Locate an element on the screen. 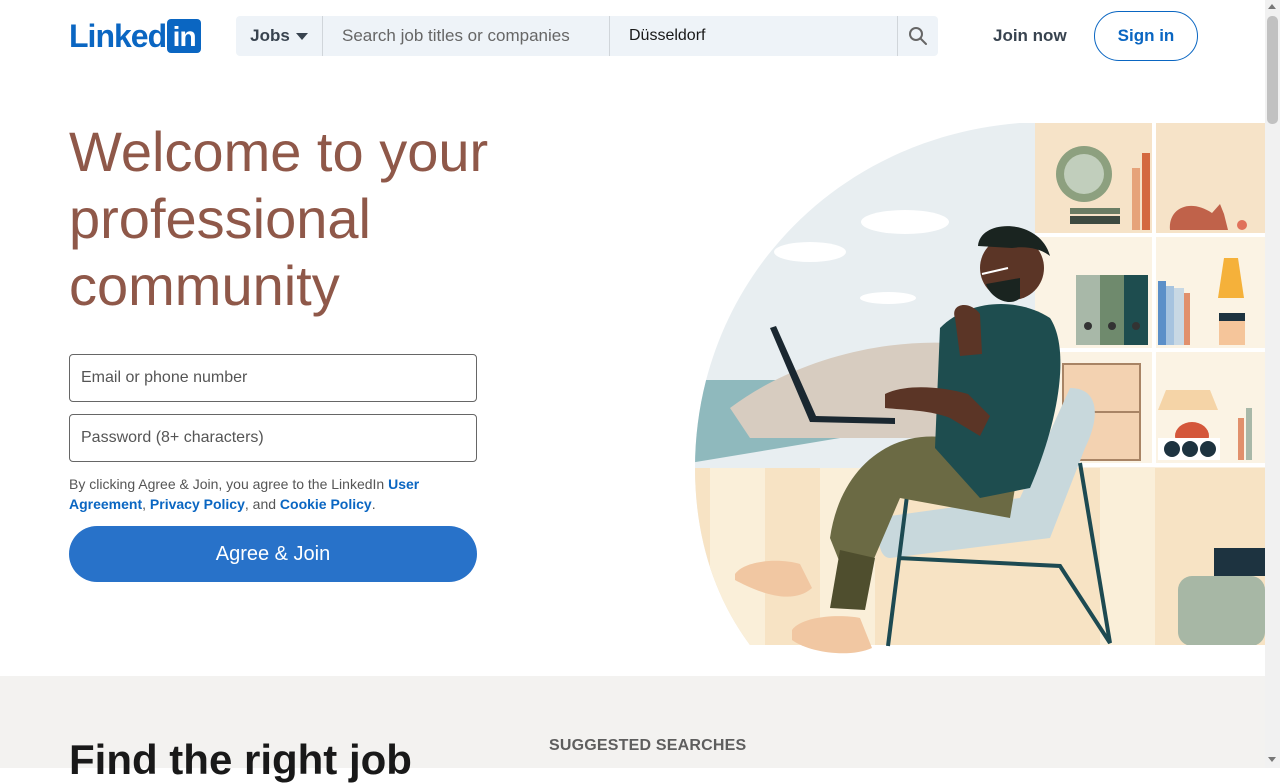 The width and height of the screenshot is (1280, 784). linkedin-logo: Linked in is located at coordinates (135, 36).